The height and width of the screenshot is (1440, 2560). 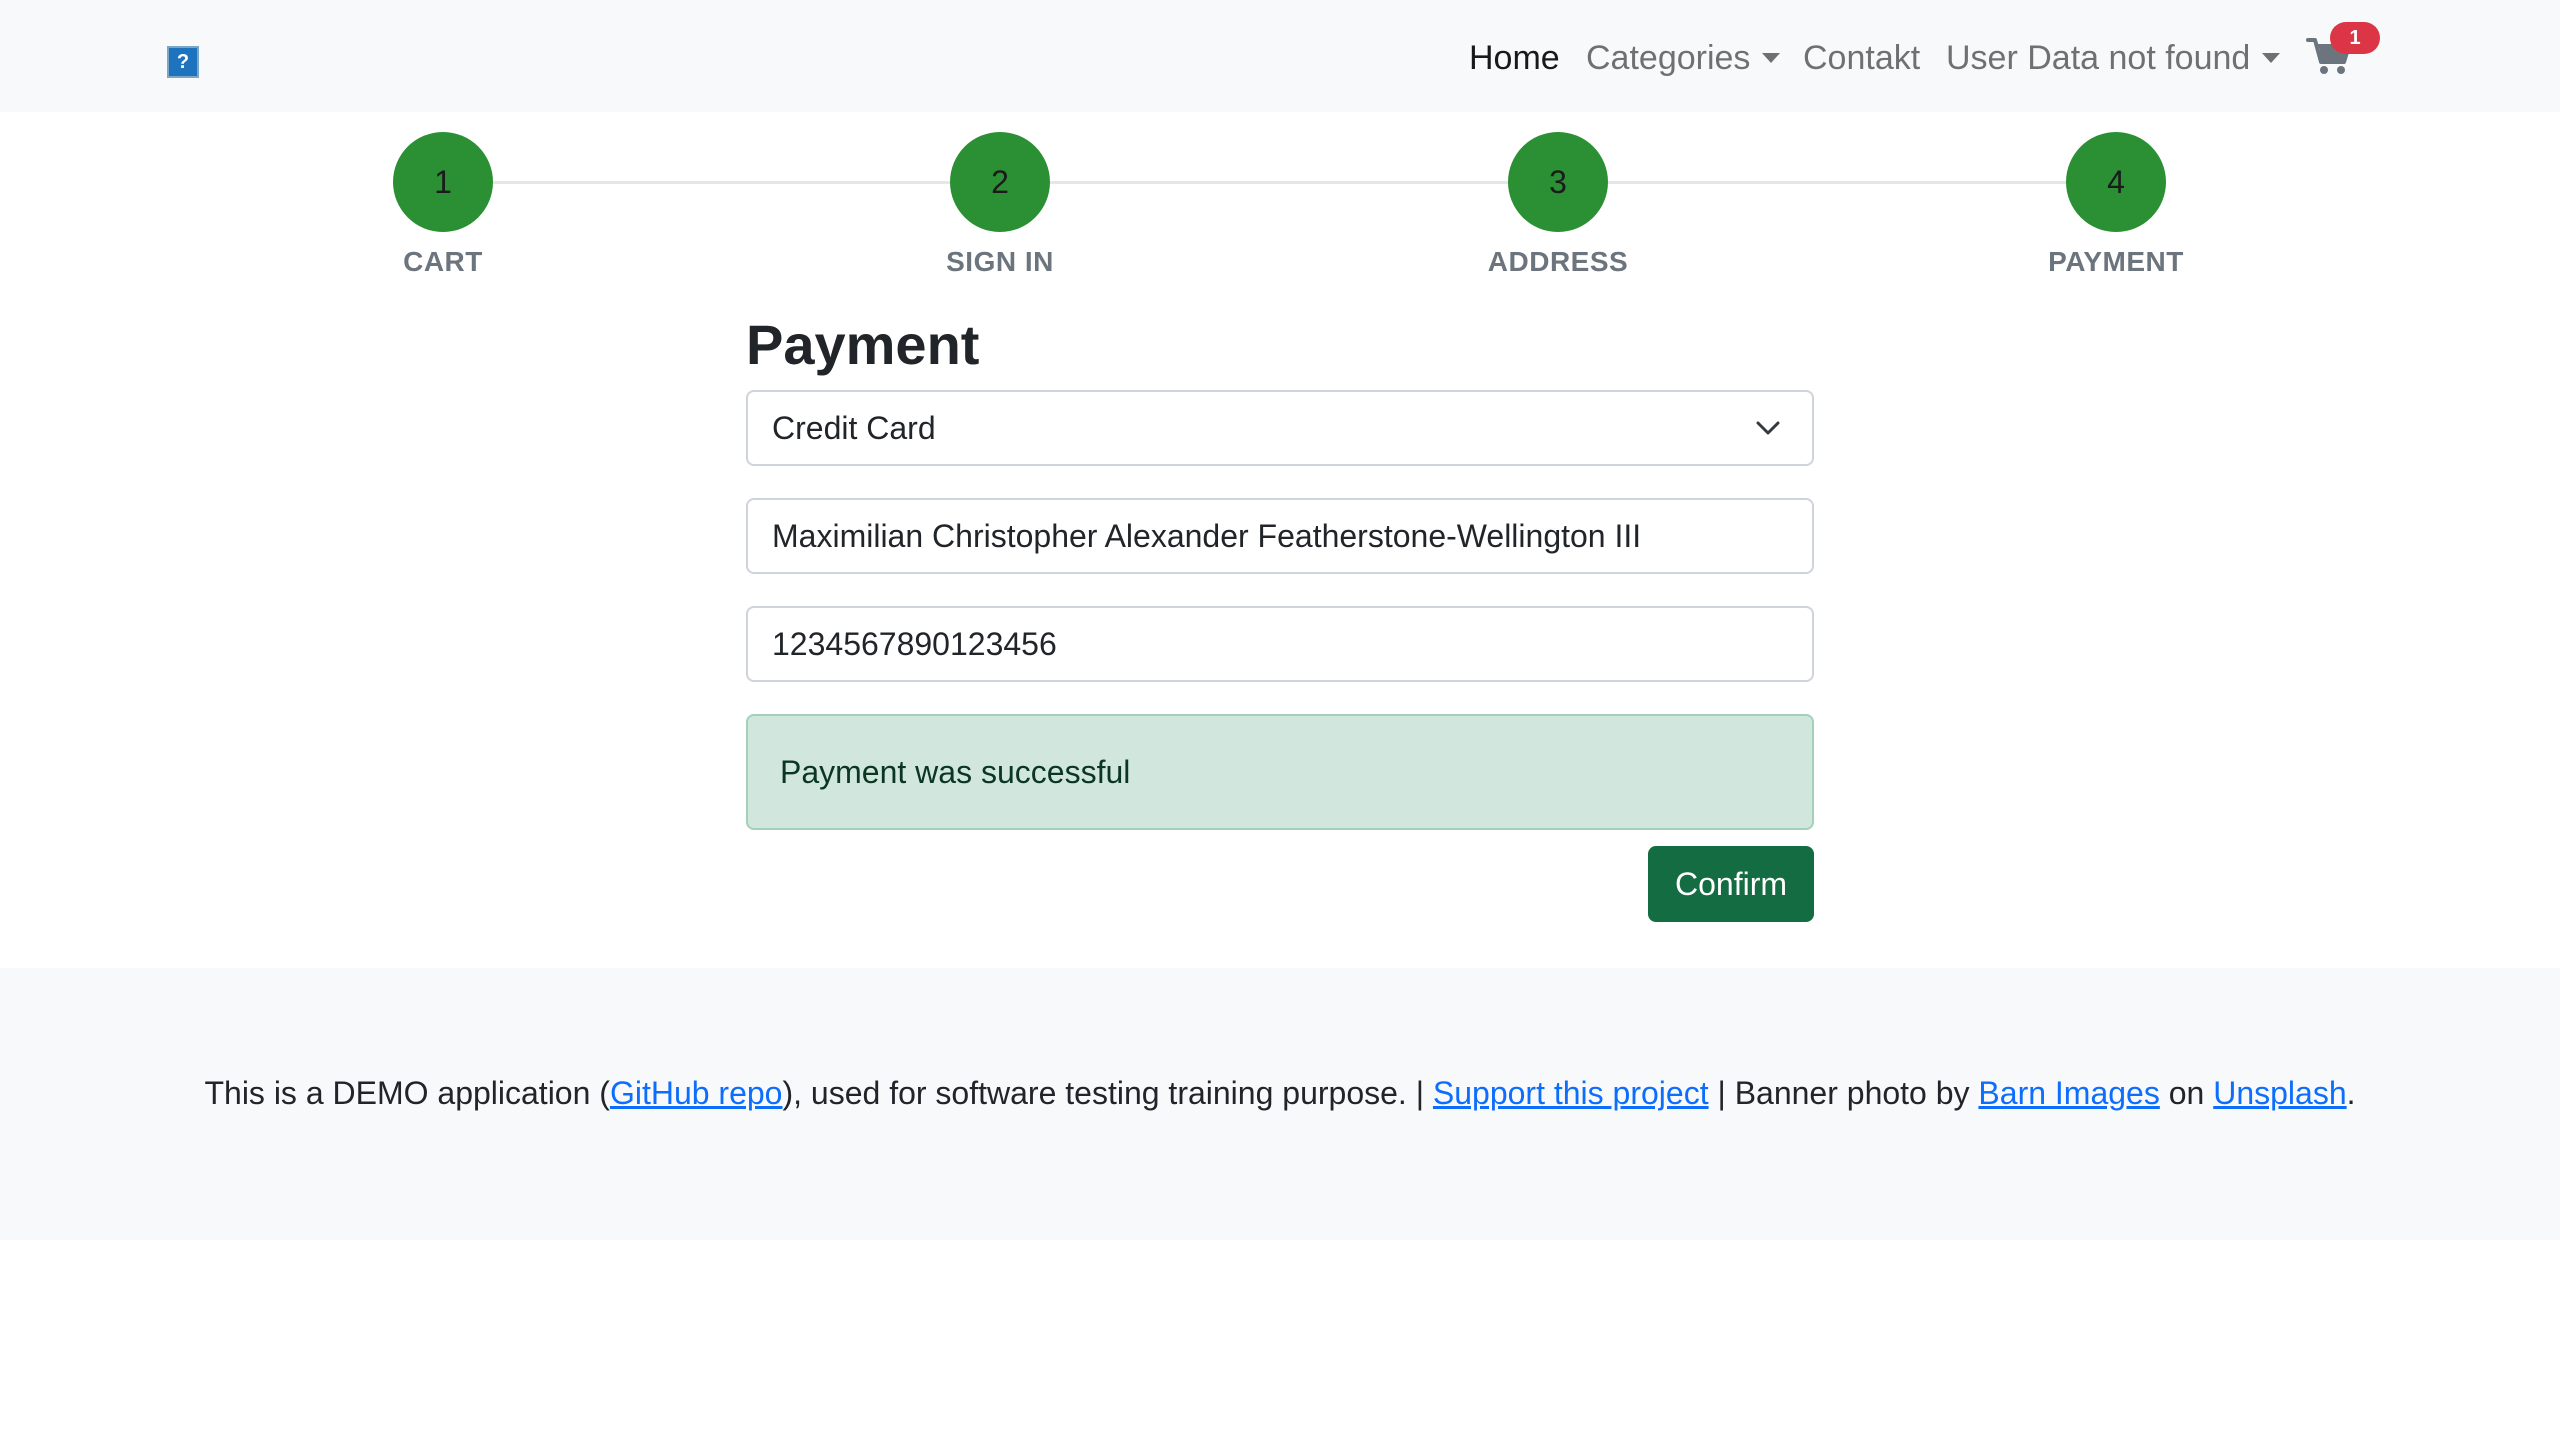 What do you see at coordinates (696, 1093) in the screenshot?
I see `github-repo-link: GitHub repo` at bounding box center [696, 1093].